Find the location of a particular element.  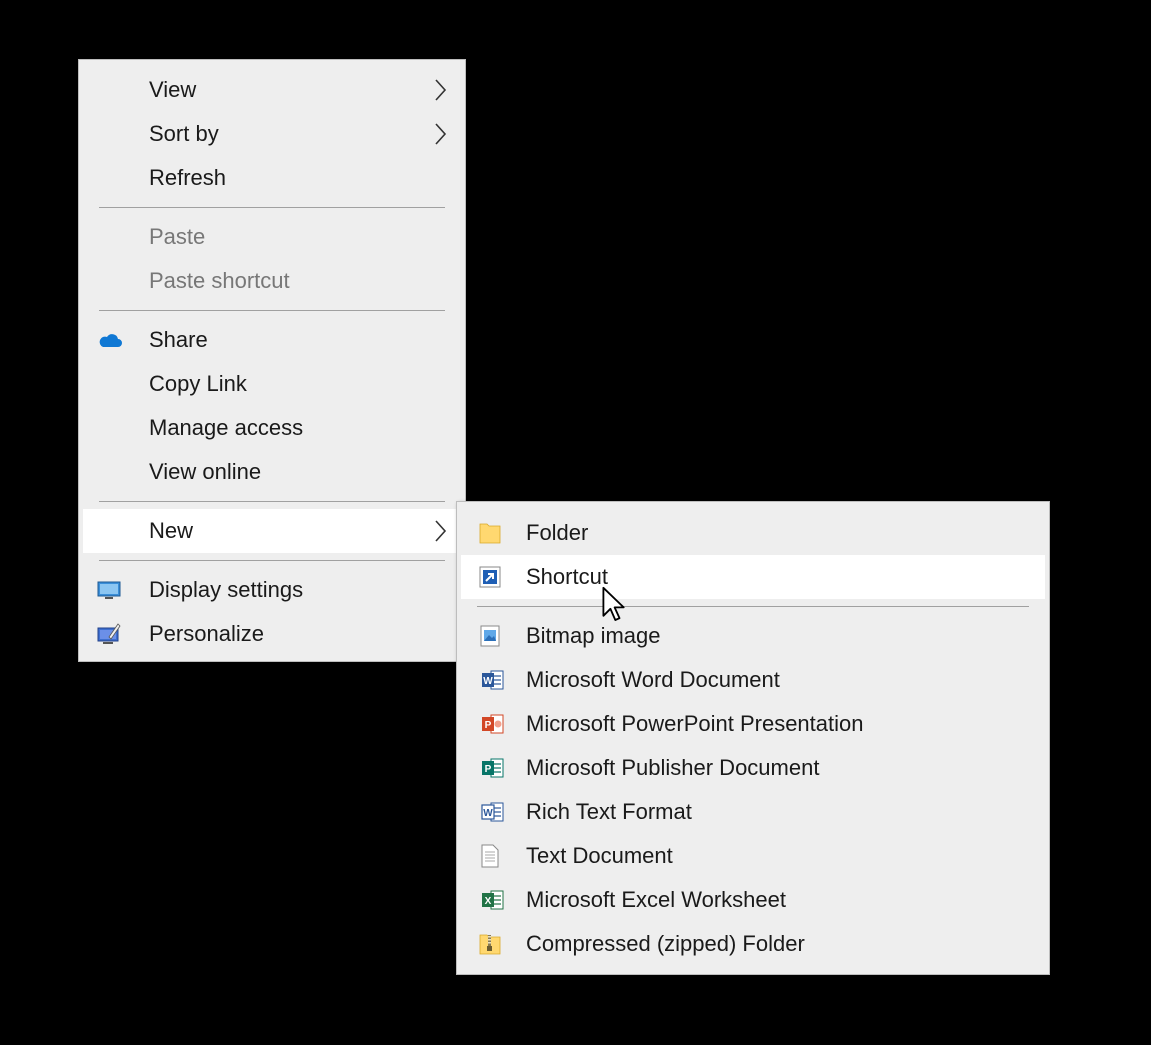

submenu-item-shortcut: Shortcut is located at coordinates (753, 577).